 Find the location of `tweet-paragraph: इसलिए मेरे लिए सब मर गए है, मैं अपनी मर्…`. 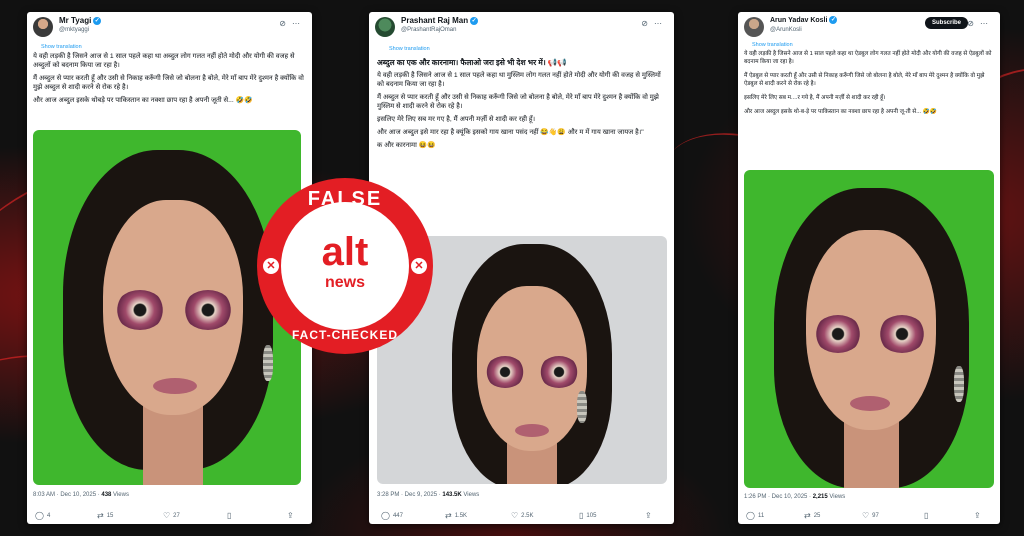

tweet-paragraph: इसलिए मेरे लिए सब मर गए है, मैं अपनी मर्… is located at coordinates (456, 119).